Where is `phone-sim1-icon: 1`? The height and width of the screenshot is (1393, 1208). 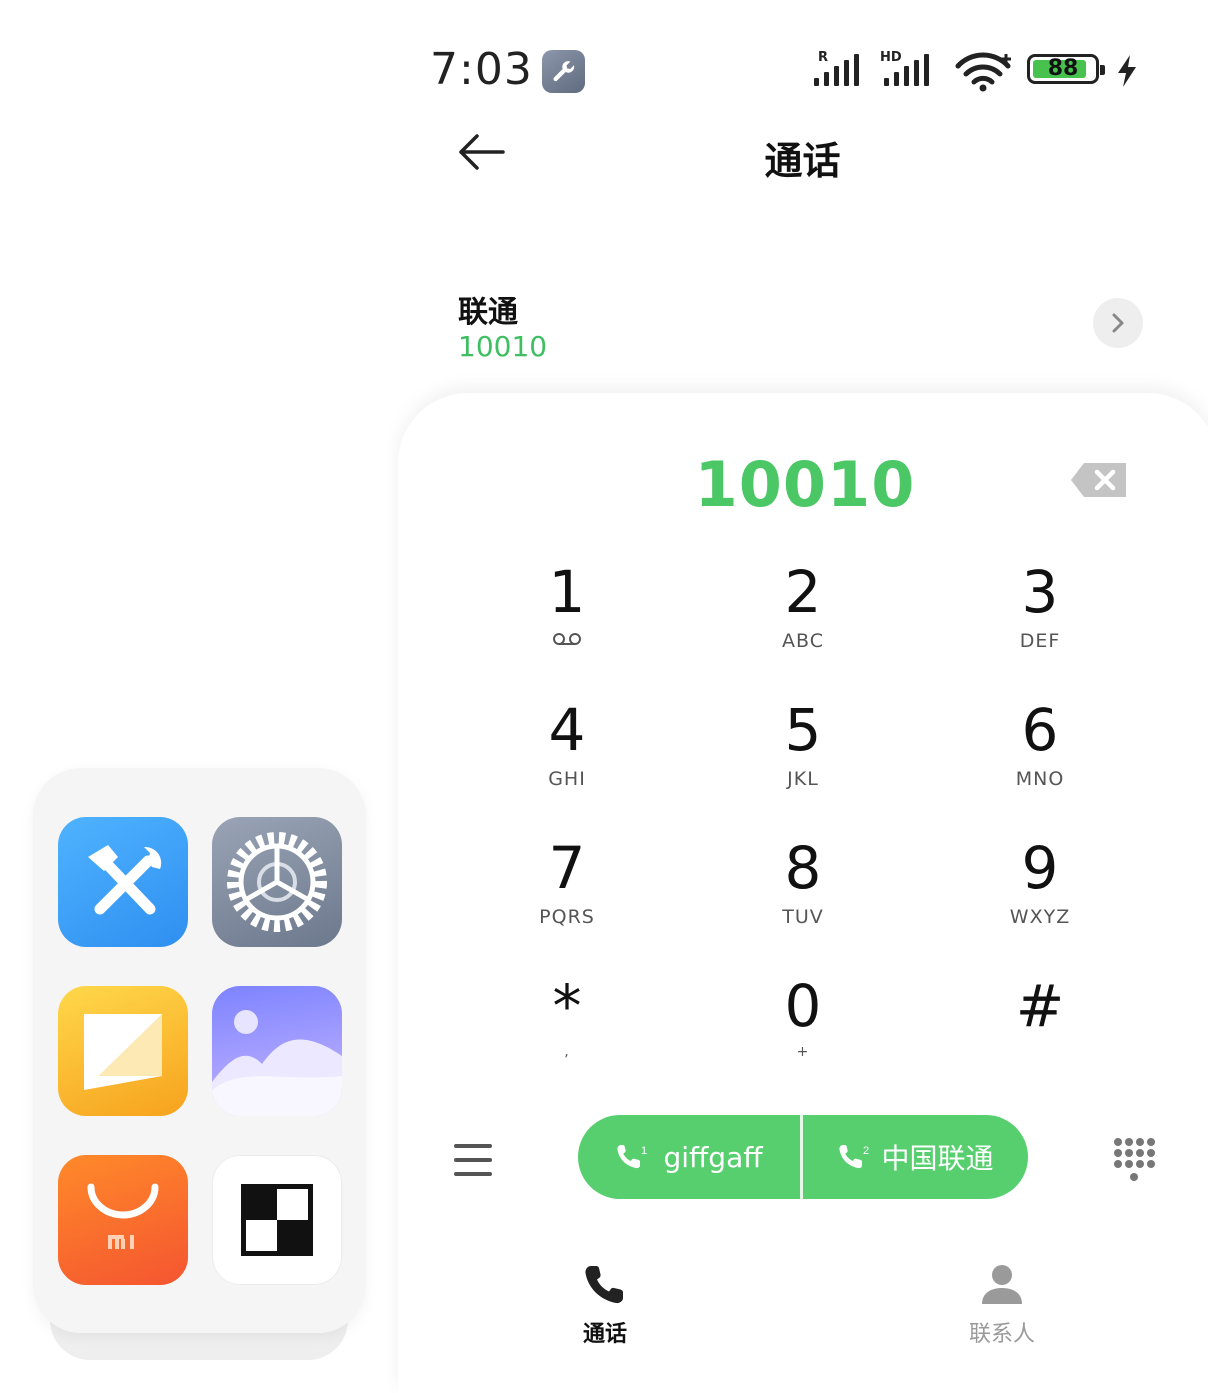 phone-sim1-icon: 1 is located at coordinates (632, 1157).